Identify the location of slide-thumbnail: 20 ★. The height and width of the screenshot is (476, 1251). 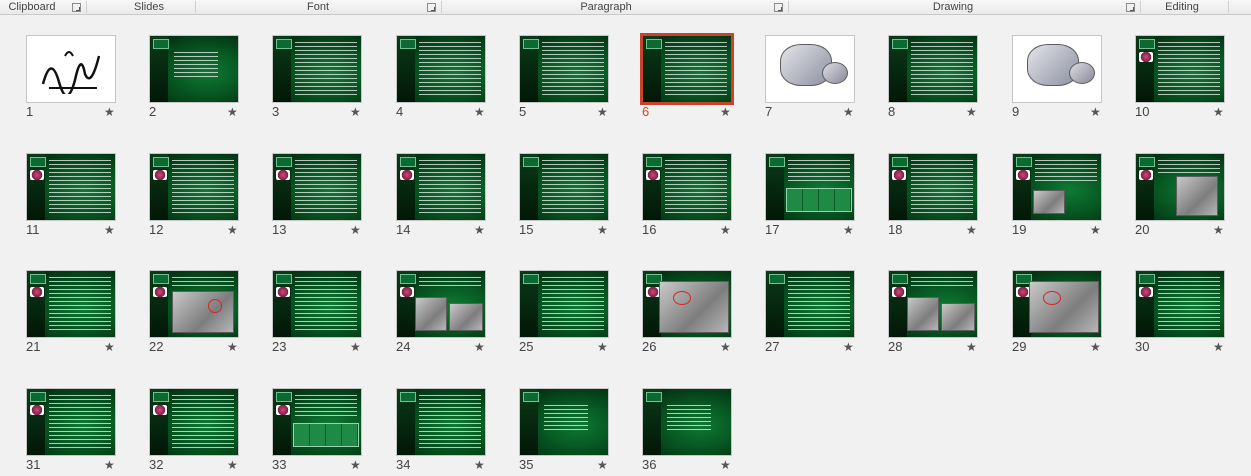
(1188, 196).